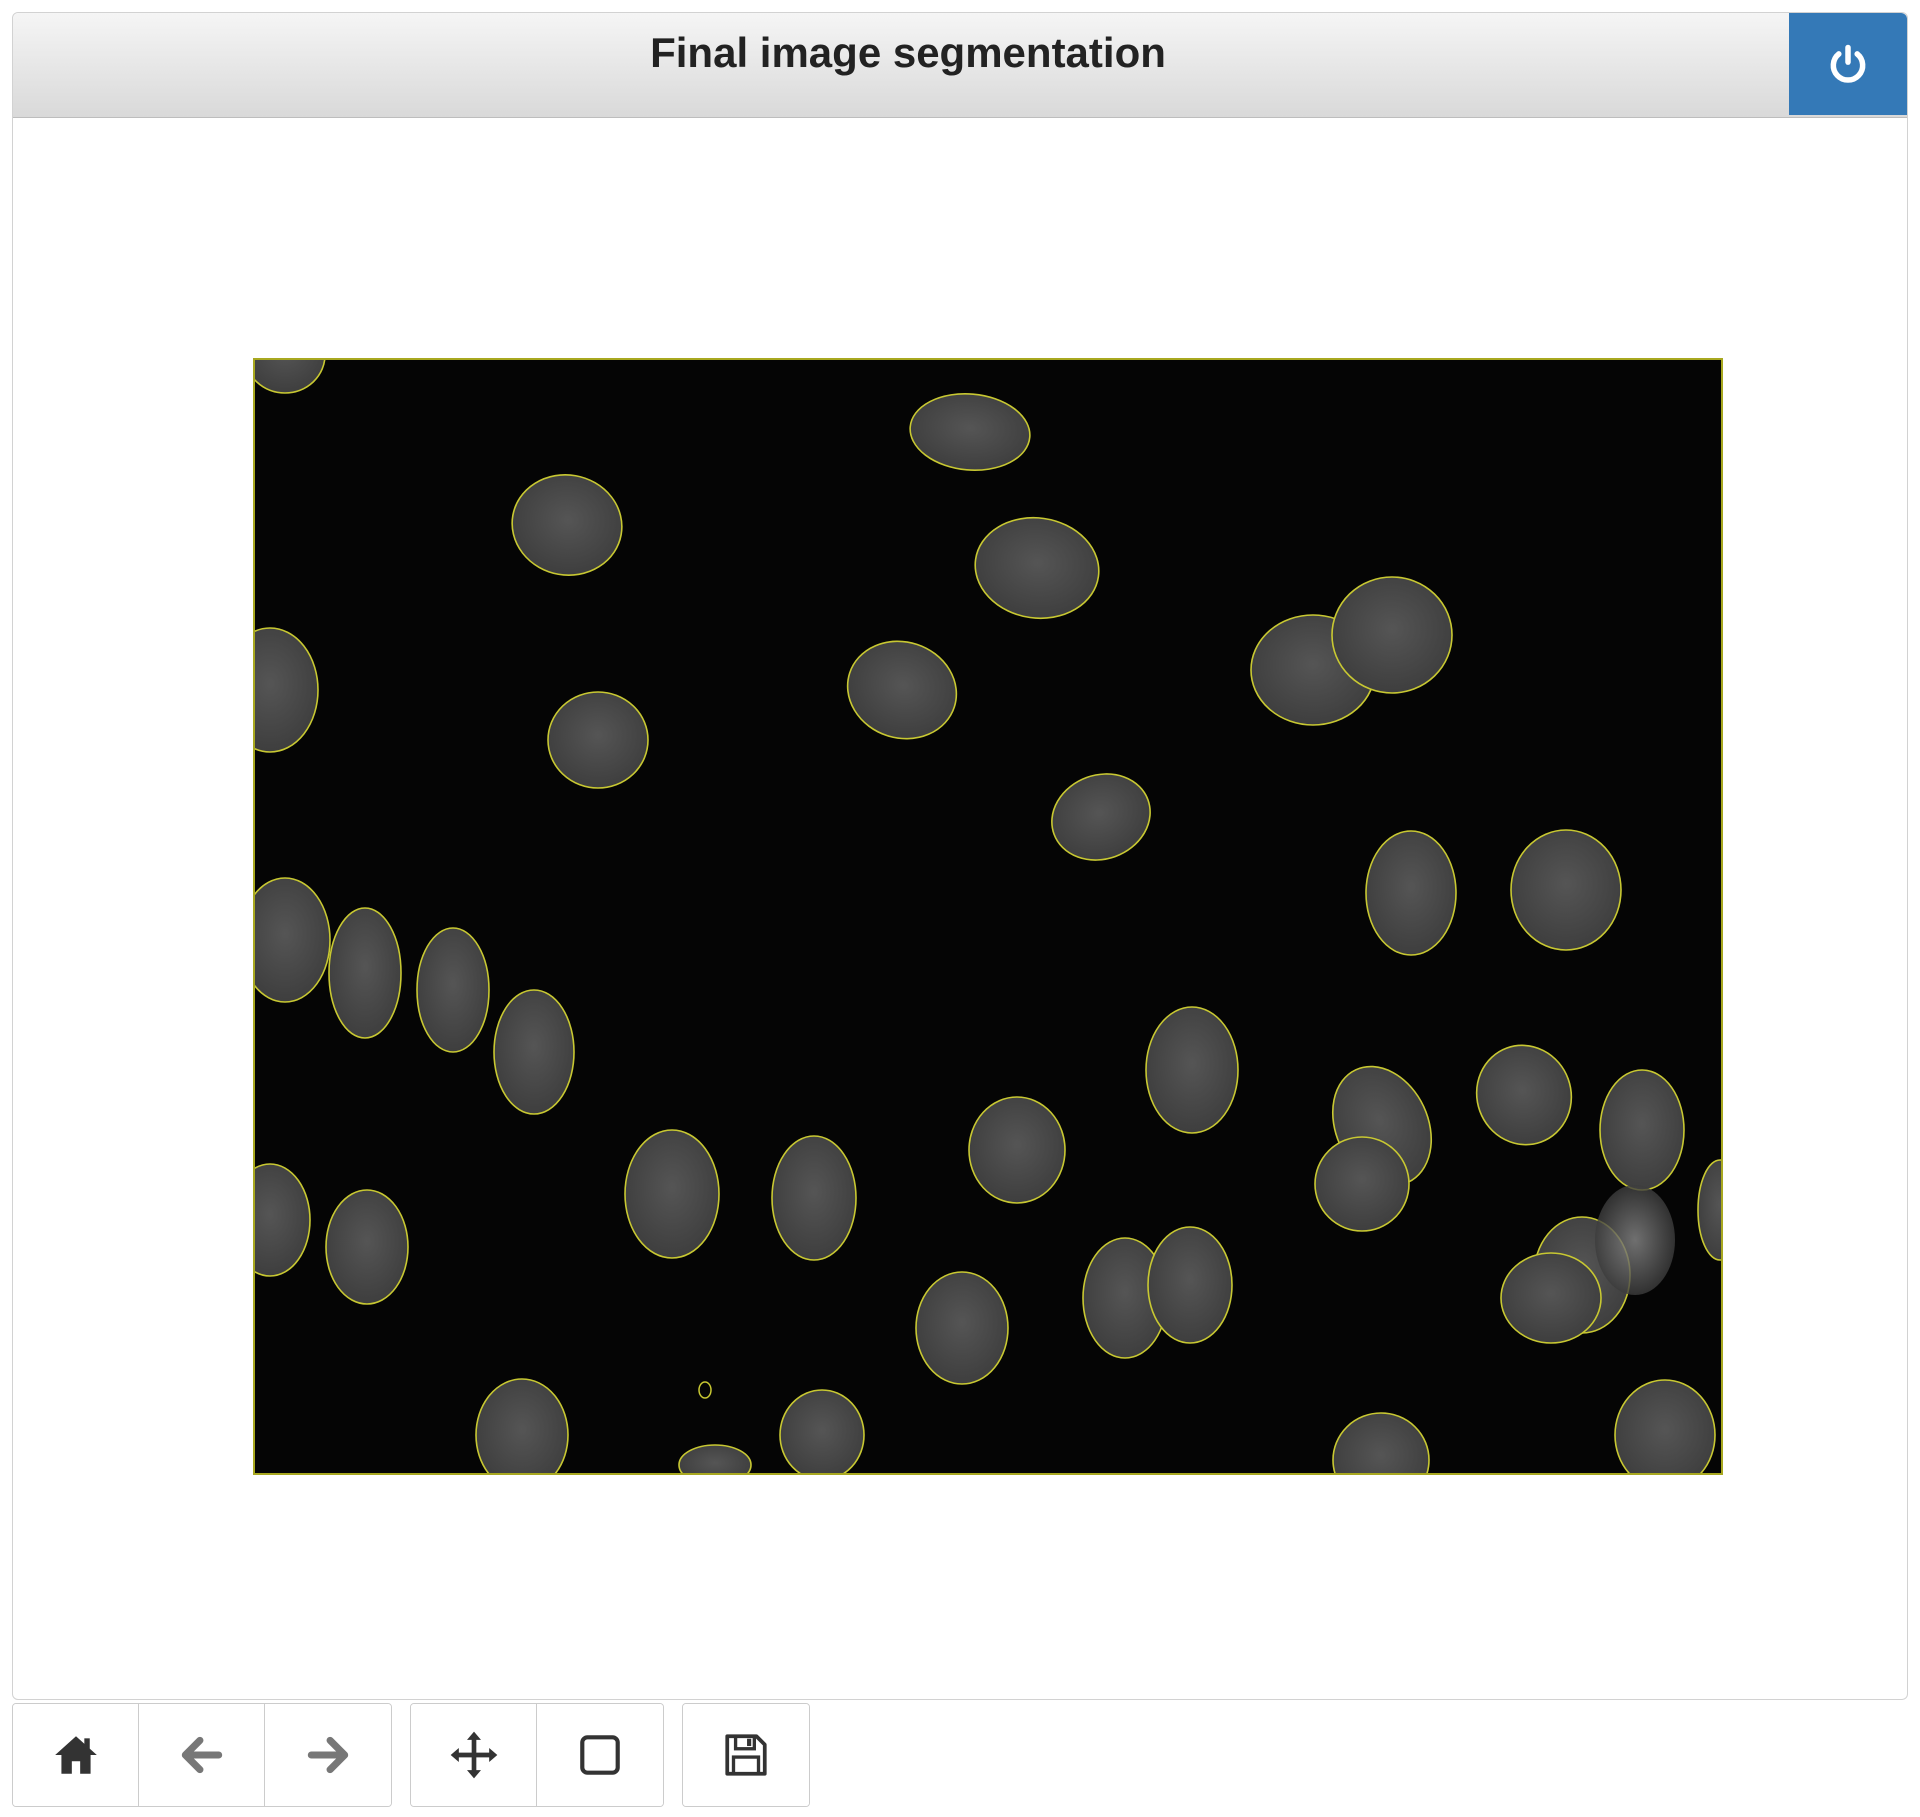  What do you see at coordinates (908, 52) in the screenshot?
I see `window-title: Final image segmentation` at bounding box center [908, 52].